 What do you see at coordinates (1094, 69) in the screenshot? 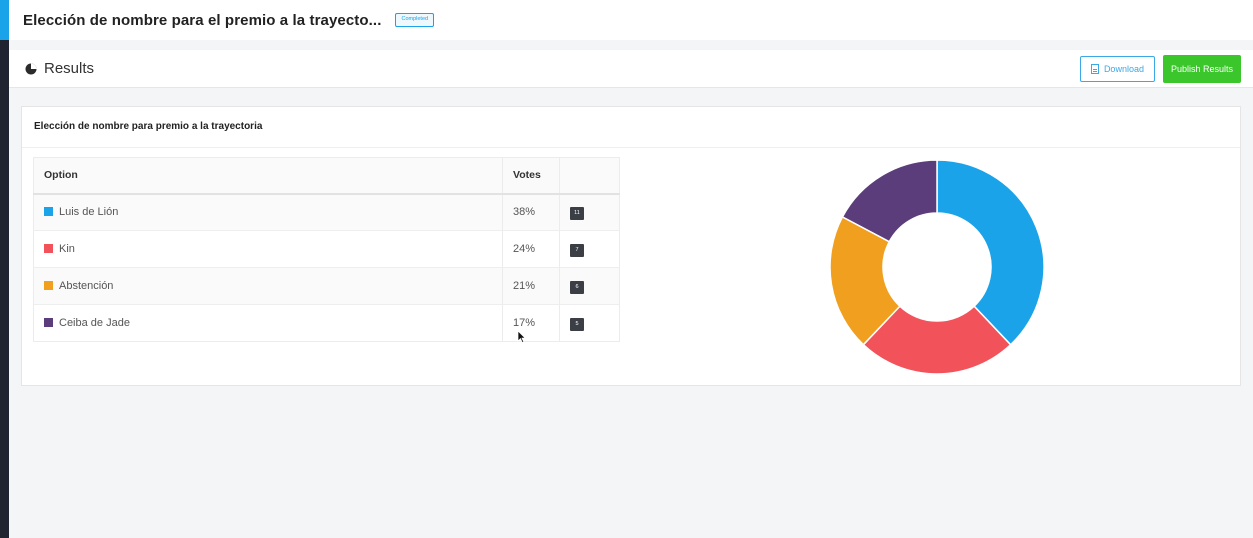
I see `document-icon` at bounding box center [1094, 69].